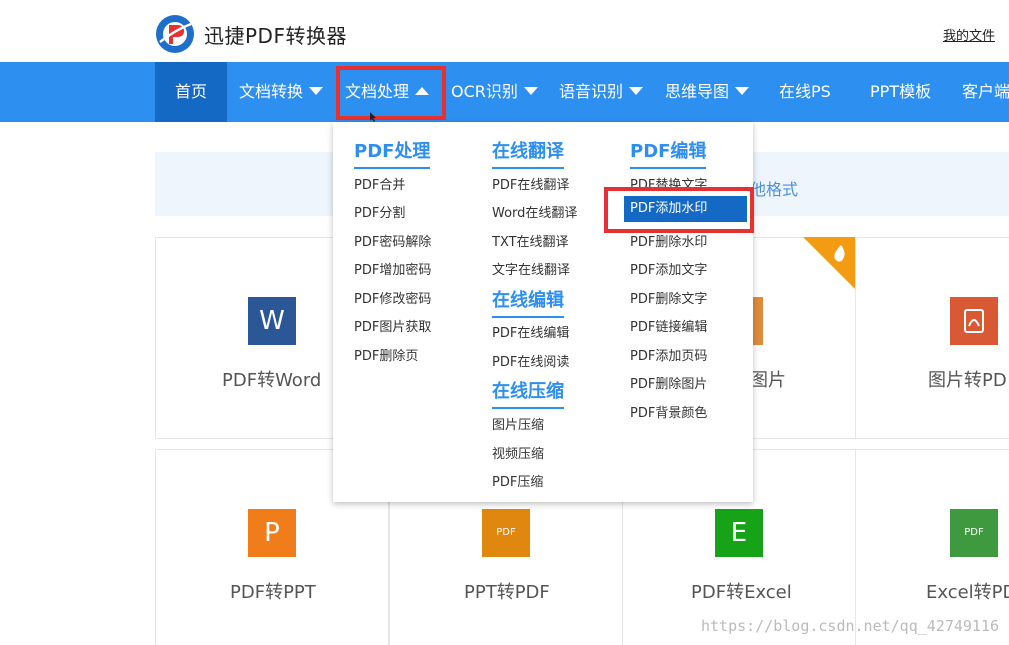 The image size is (1009, 645). What do you see at coordinates (974, 321) in the screenshot?
I see `pdf-icon` at bounding box center [974, 321].